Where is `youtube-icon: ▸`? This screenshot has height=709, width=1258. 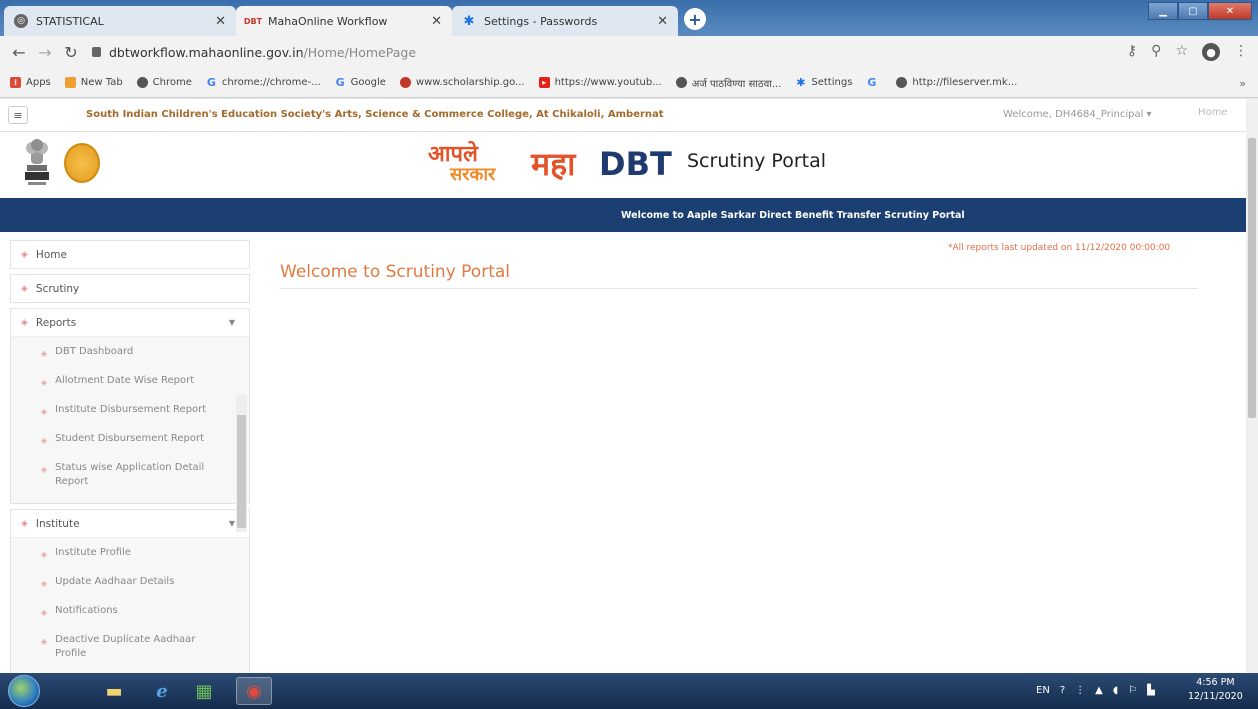
youtube-icon: ▸ is located at coordinates (544, 82).